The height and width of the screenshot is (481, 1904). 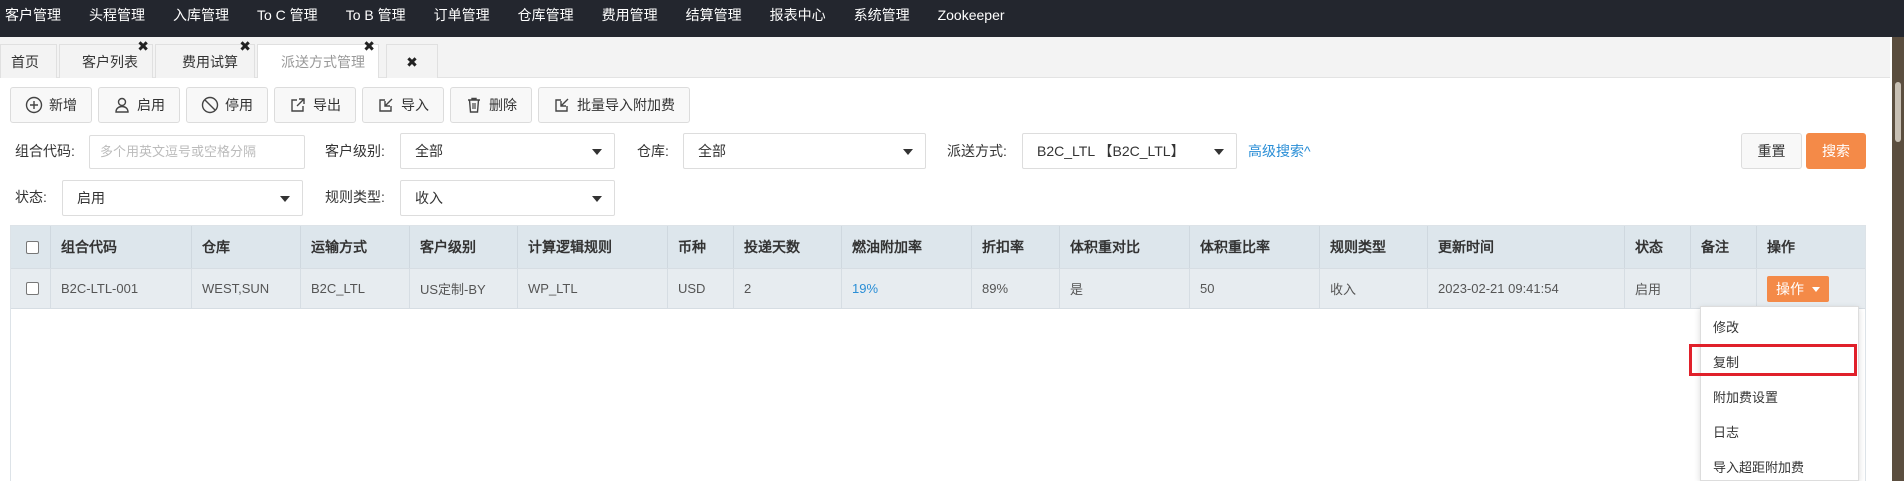 I want to click on import-icon, so click(x=562, y=105).